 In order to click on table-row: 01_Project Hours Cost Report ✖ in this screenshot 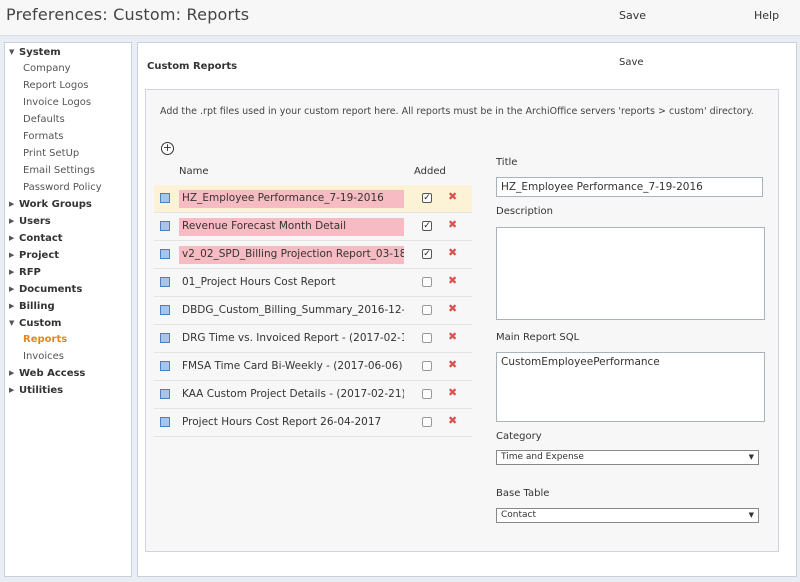, I will do `click(313, 283)`.